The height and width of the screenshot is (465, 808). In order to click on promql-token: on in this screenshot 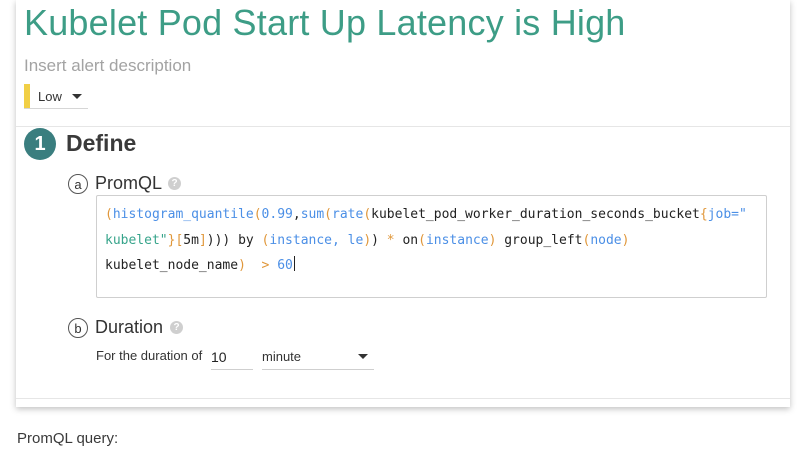, I will do `click(406, 240)`.